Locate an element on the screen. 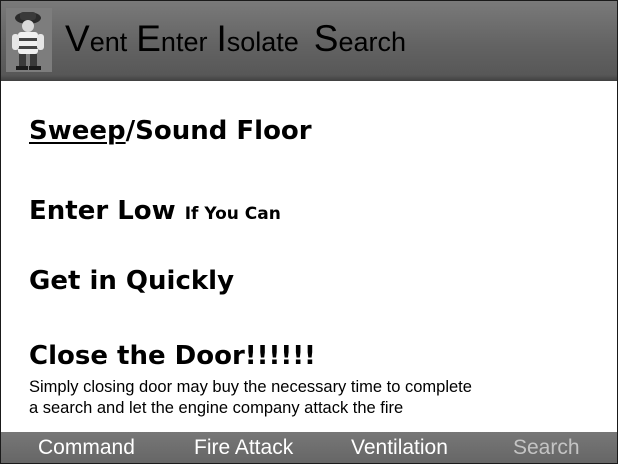 This screenshot has width=618, height=464. title-s: S is located at coordinates (326, 38).